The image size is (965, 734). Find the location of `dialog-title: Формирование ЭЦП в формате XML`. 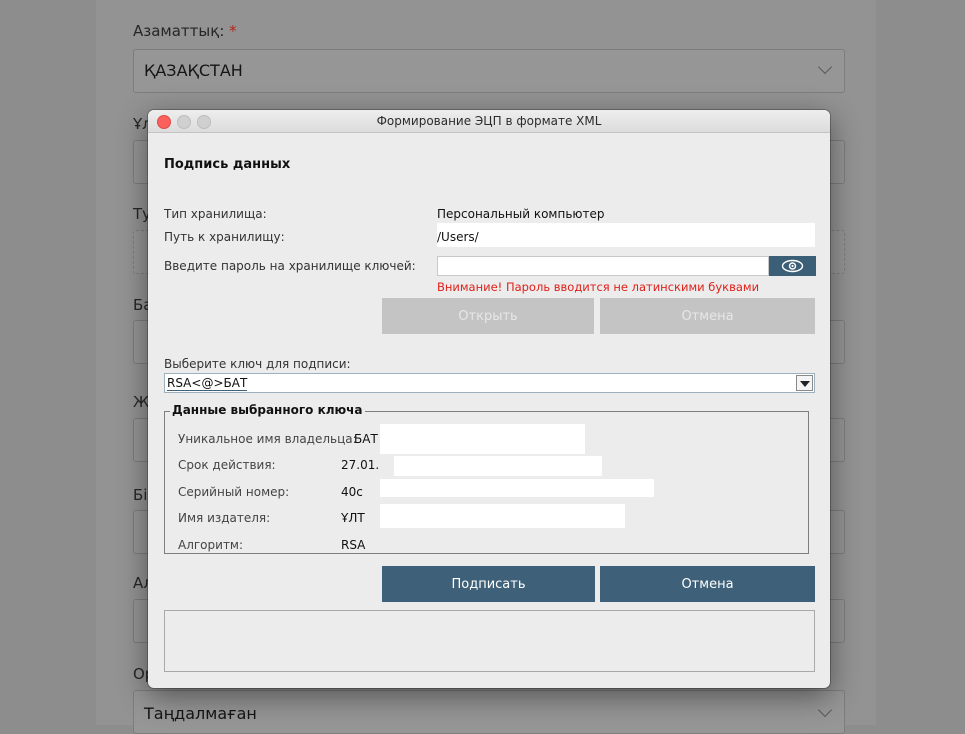

dialog-title: Формирование ЭЦП в формате XML is located at coordinates (489, 121).